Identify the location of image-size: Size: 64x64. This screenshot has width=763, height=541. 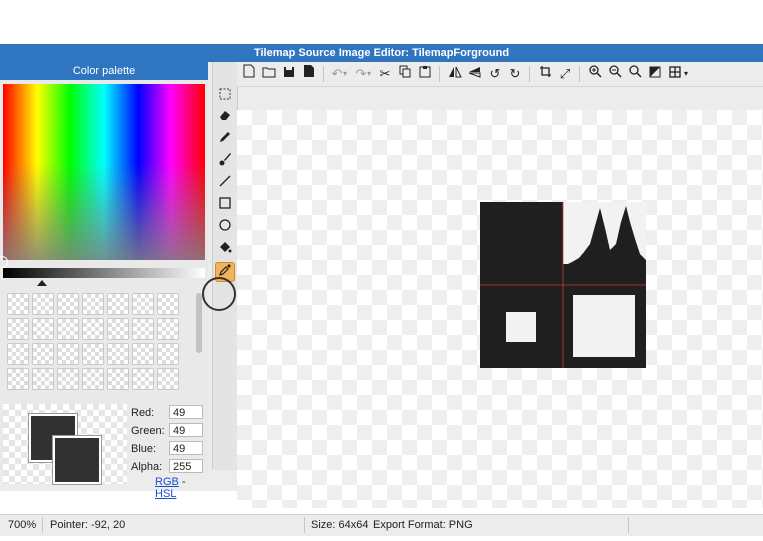
(340, 525).